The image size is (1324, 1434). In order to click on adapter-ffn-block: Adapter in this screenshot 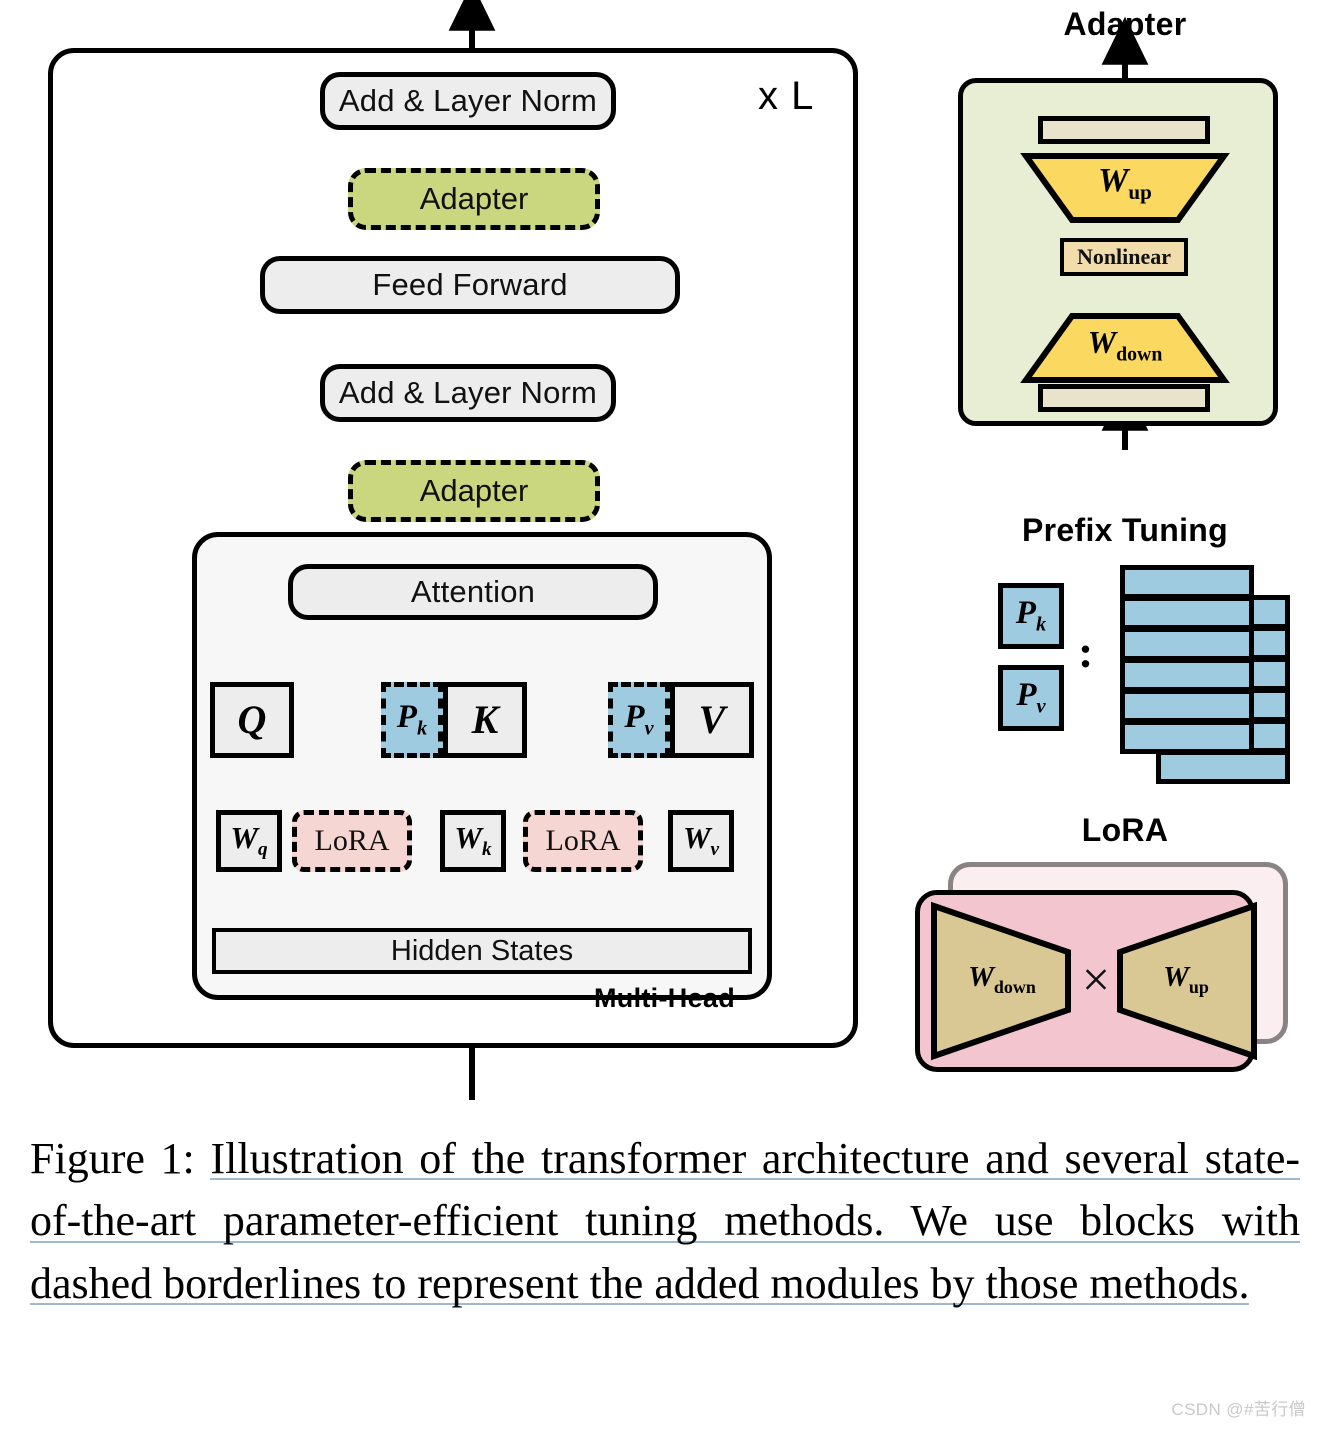, I will do `click(474, 199)`.